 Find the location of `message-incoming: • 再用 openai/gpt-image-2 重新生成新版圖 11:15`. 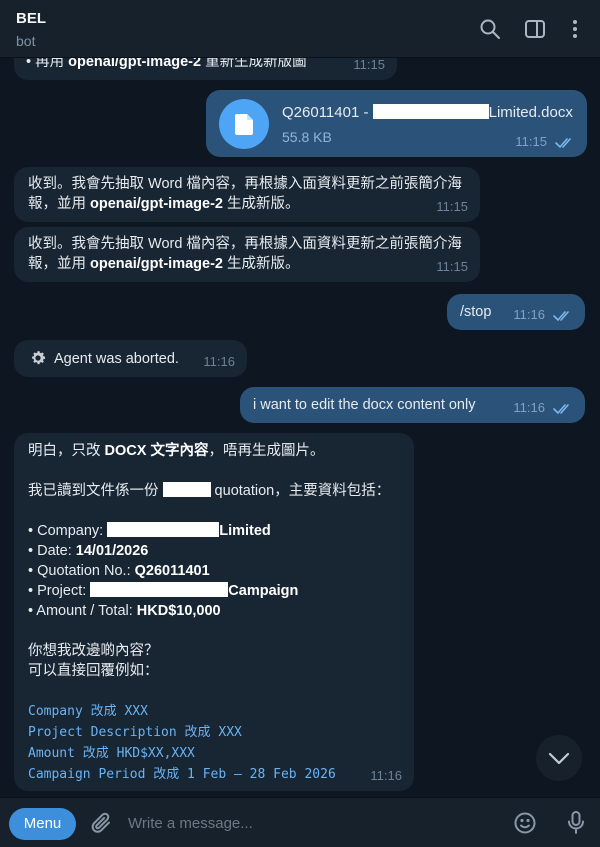

message-incoming: • 再用 openai/gpt-image-2 重新生成新版圖 11:15 is located at coordinates (205, 69).